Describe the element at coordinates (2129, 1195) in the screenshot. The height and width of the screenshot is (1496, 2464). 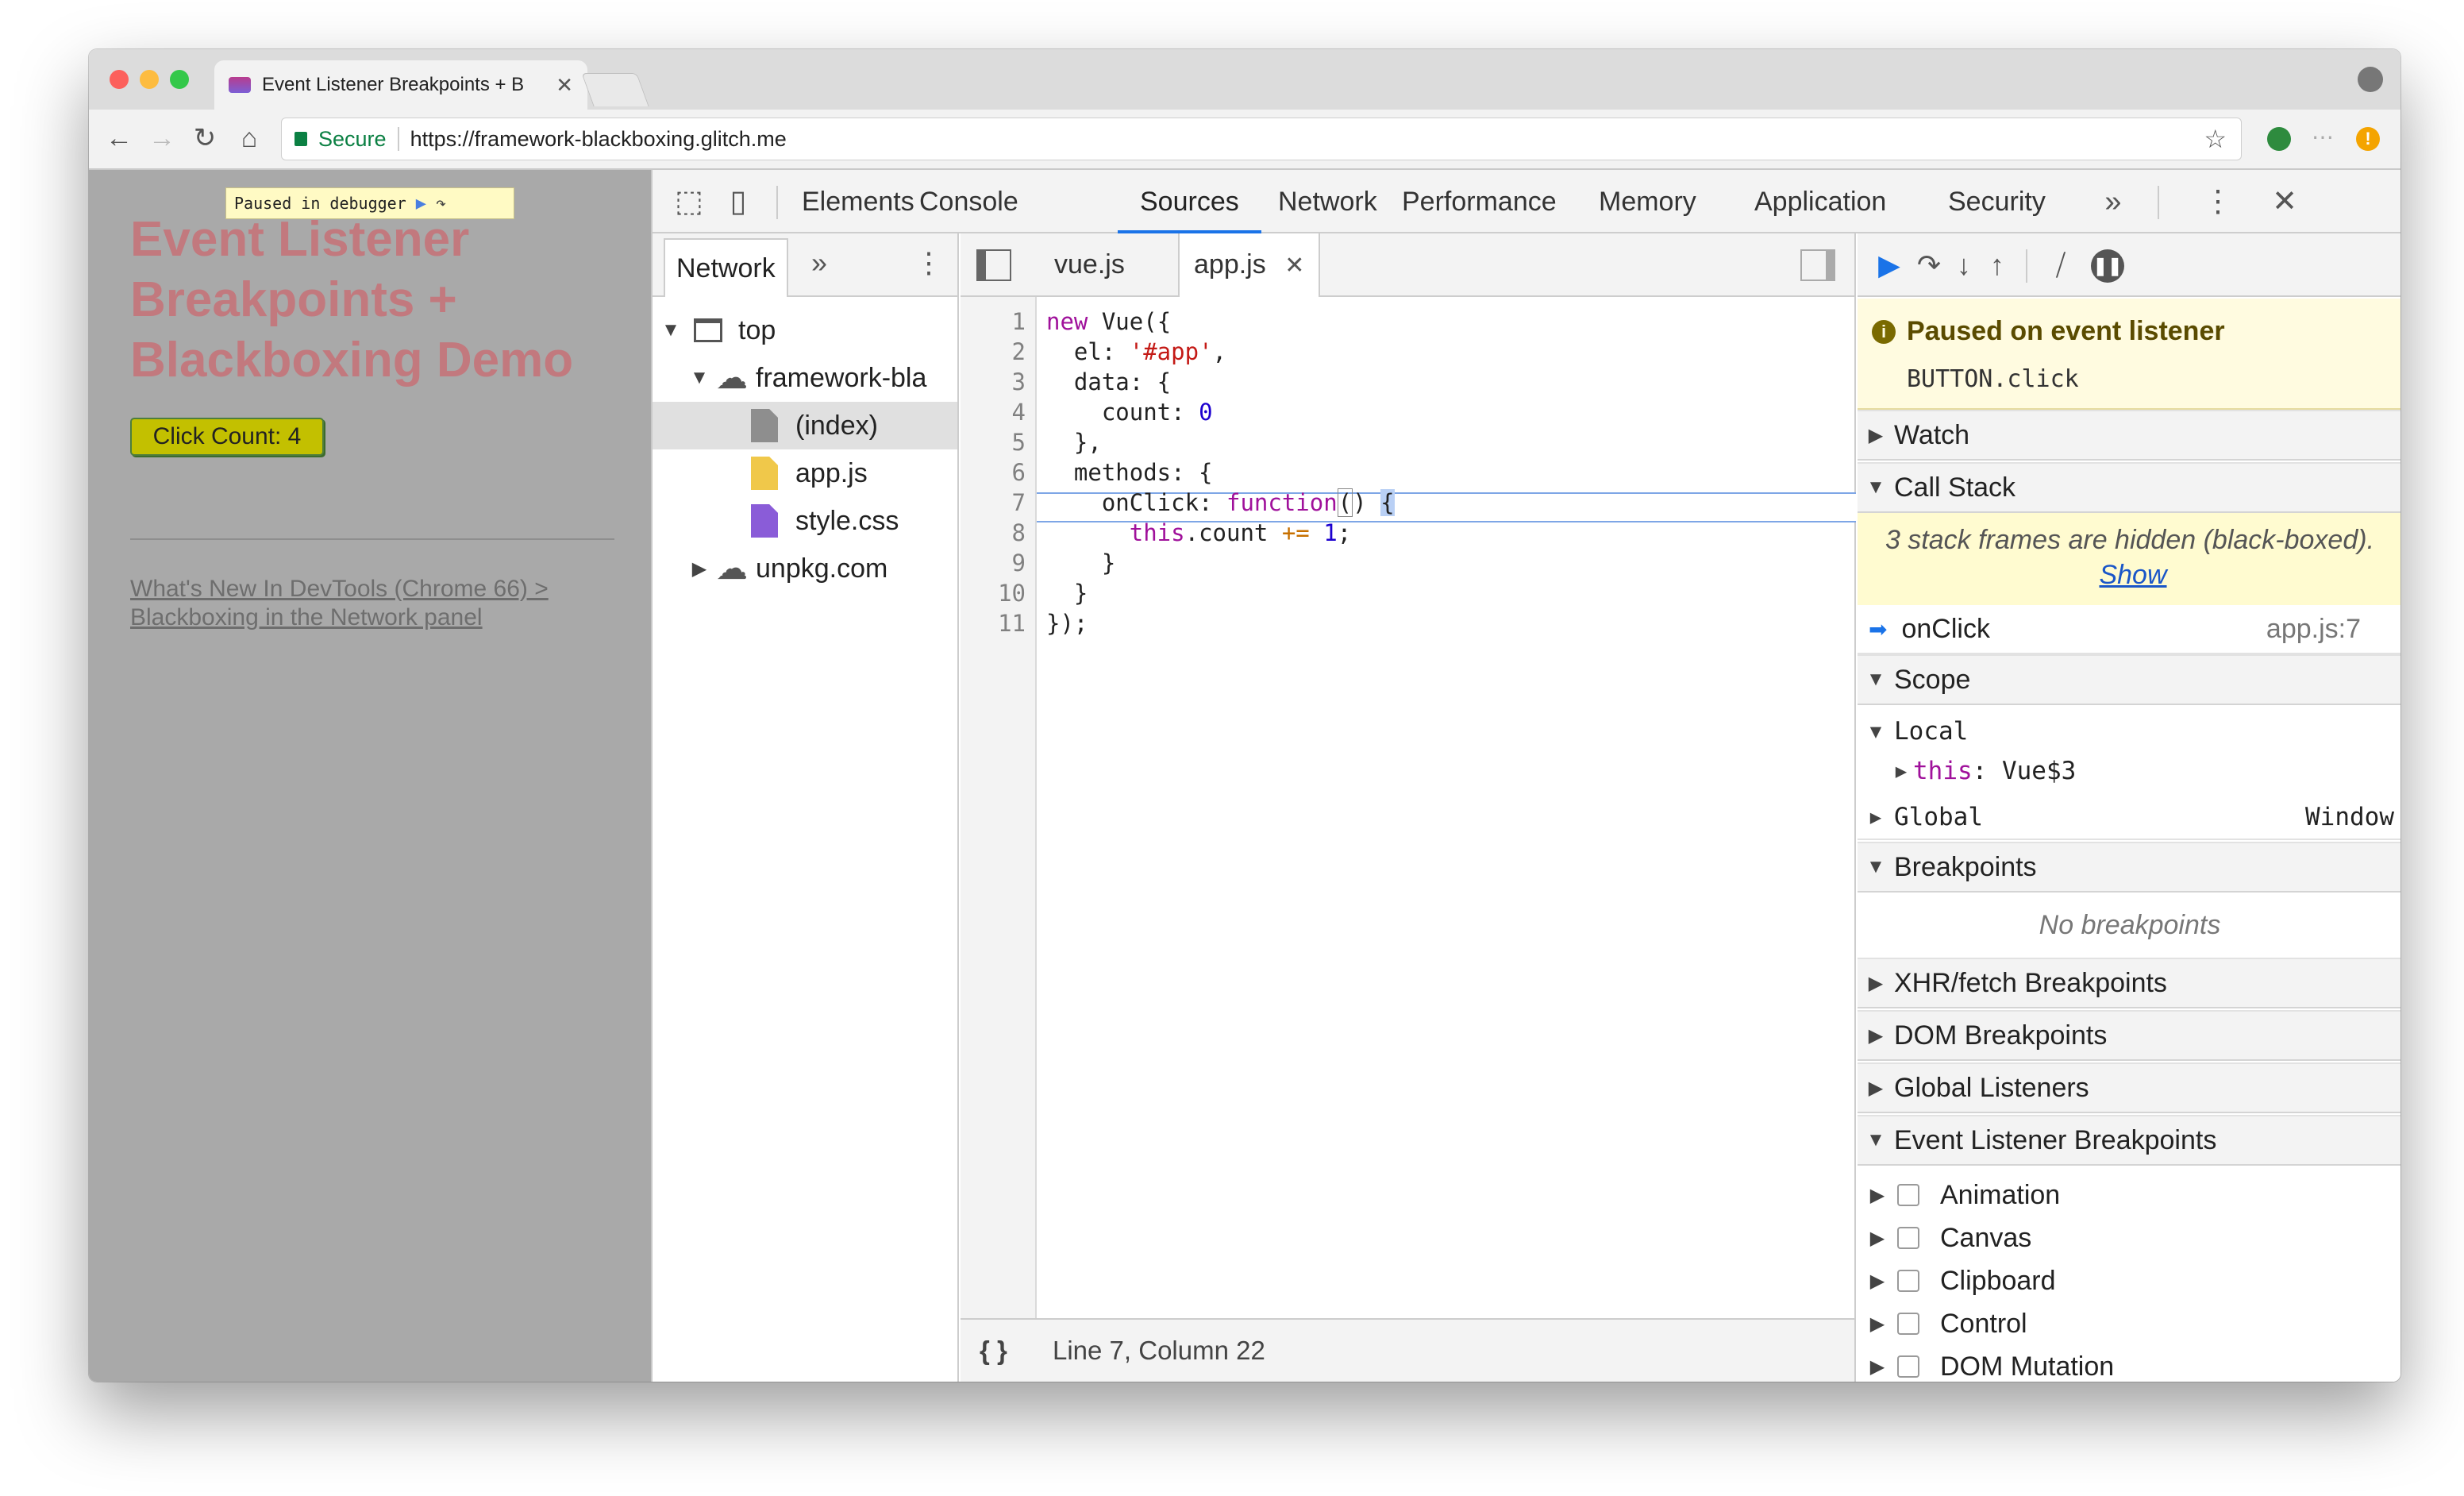
I see `event-category-animation: ▶ Animation` at that location.